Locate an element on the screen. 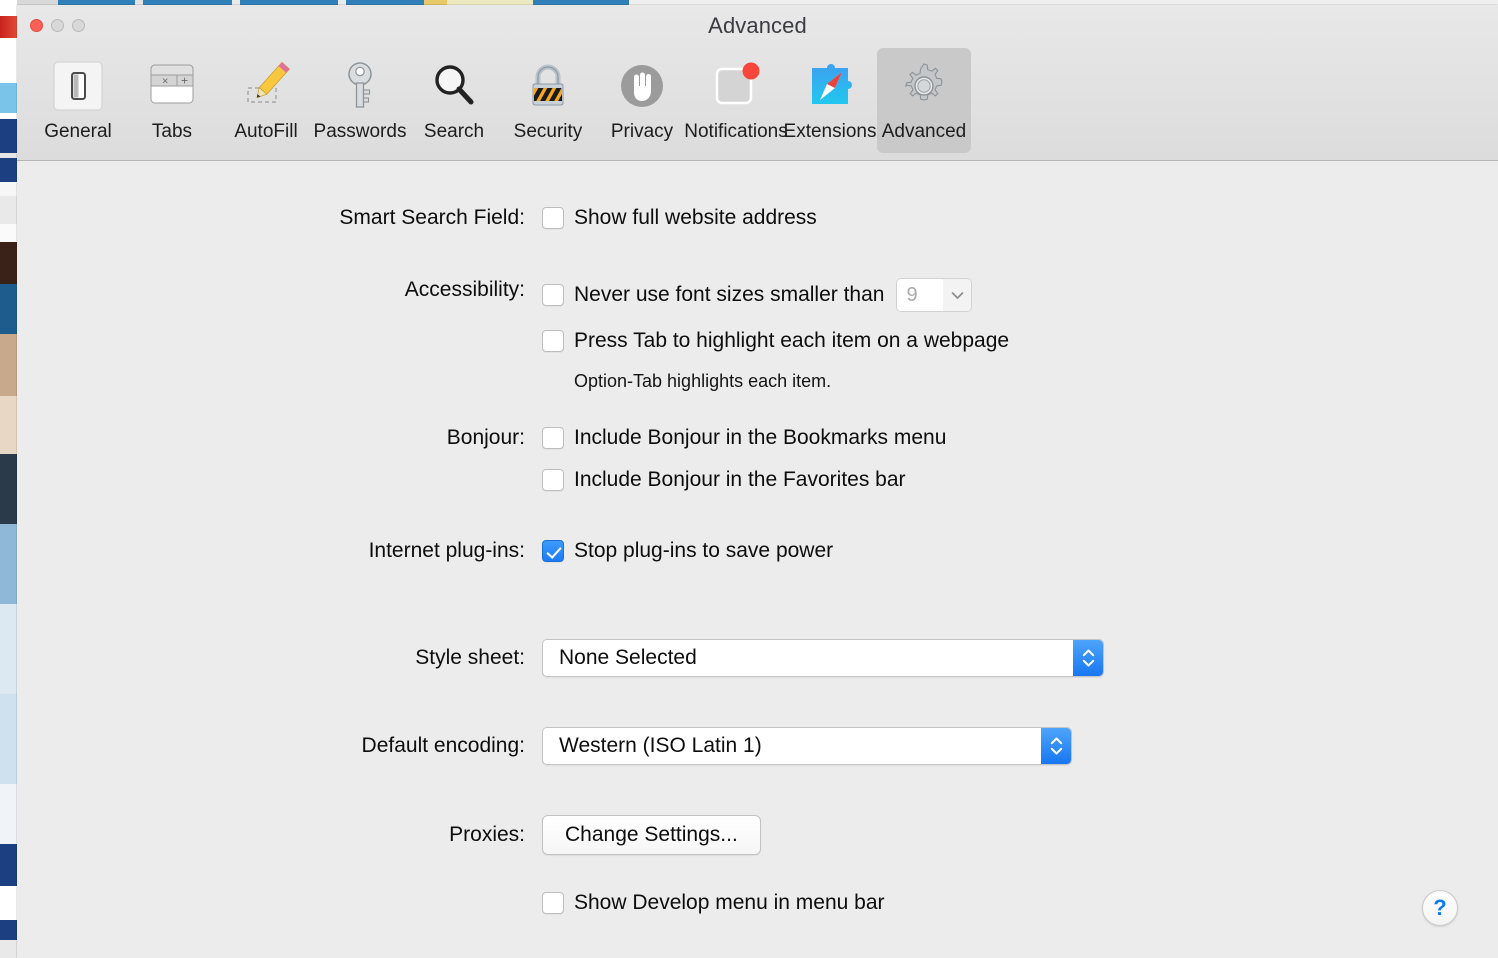 The height and width of the screenshot is (958, 1498). min-font-size-combo: 9 is located at coordinates (934, 295).